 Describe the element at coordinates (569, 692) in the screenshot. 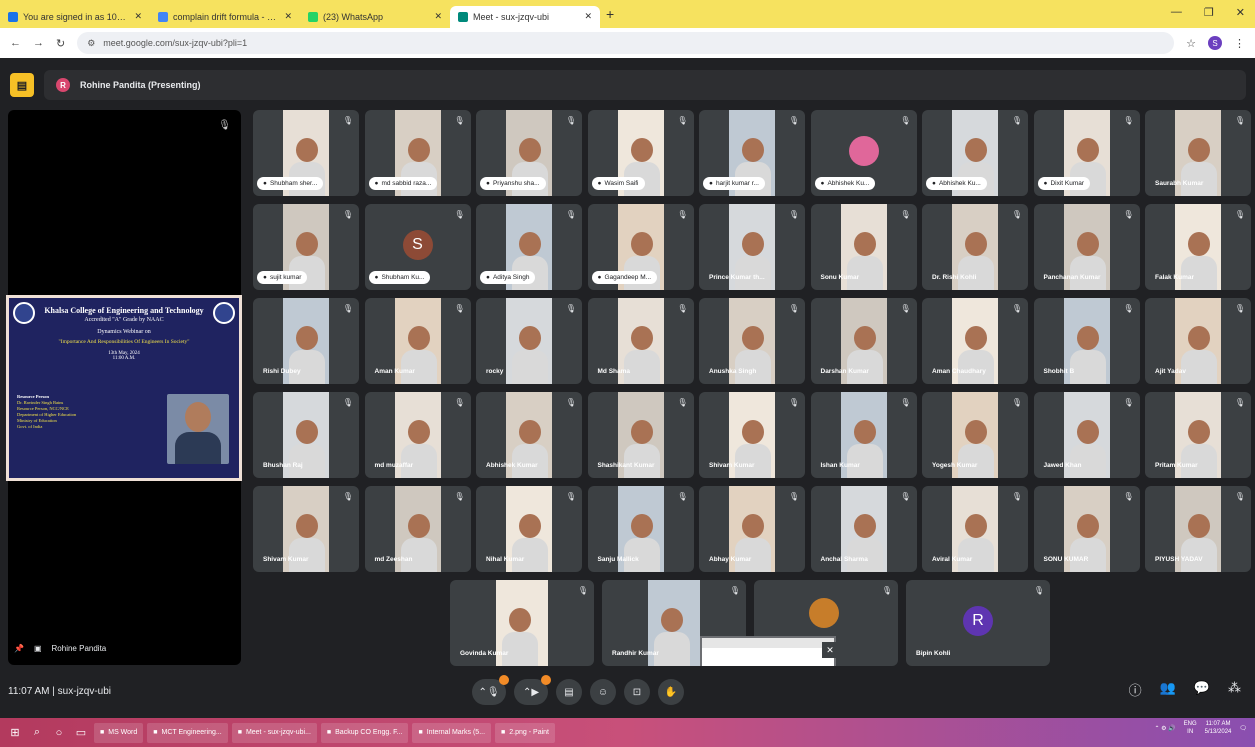

I see `captions-icon: ▤` at that location.